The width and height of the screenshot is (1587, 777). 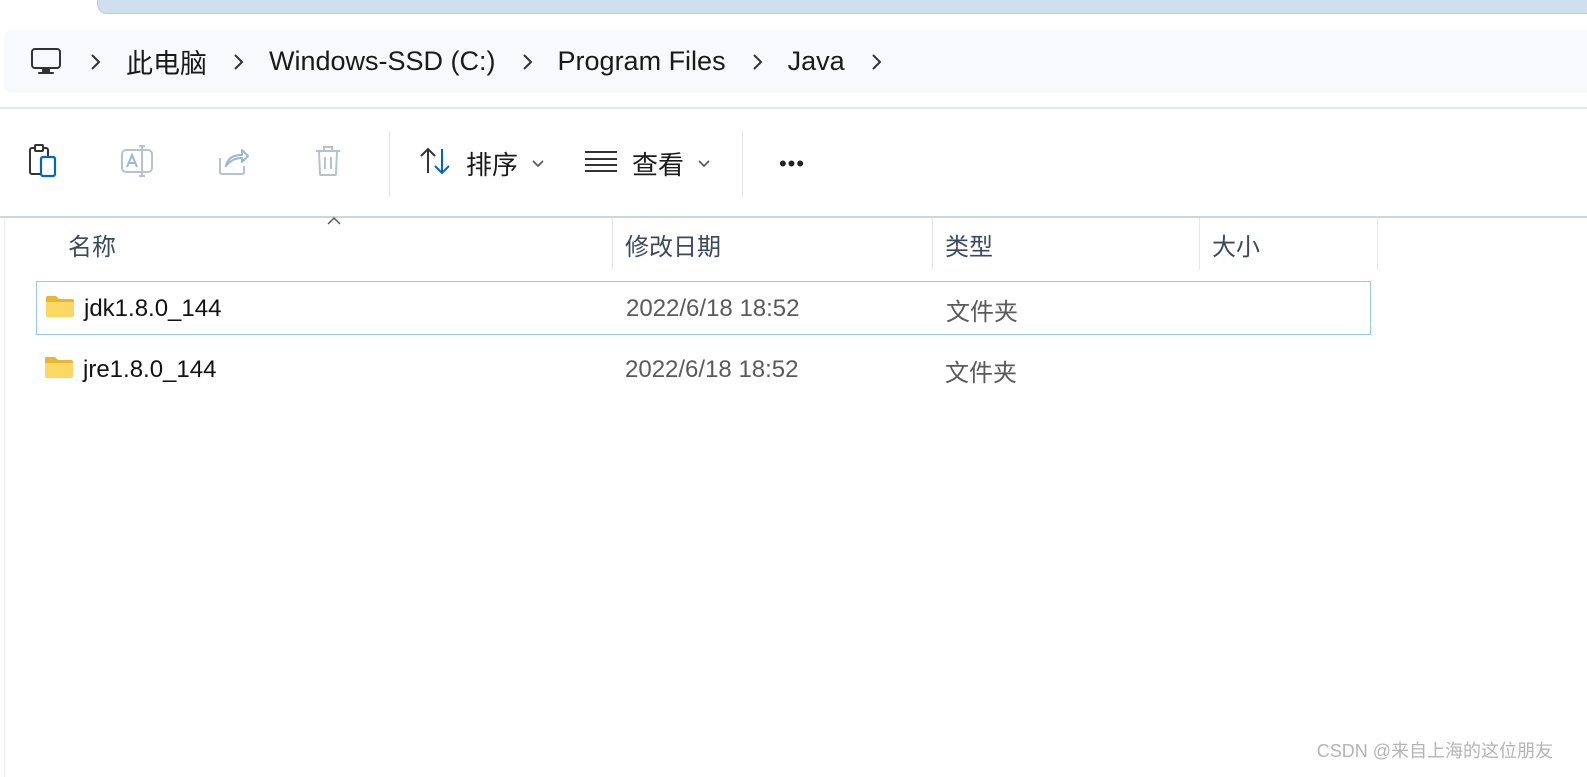 I want to click on file-row: jre1.8.0_144 2022/6/18 18:52 文件夹, so click(x=703, y=370).